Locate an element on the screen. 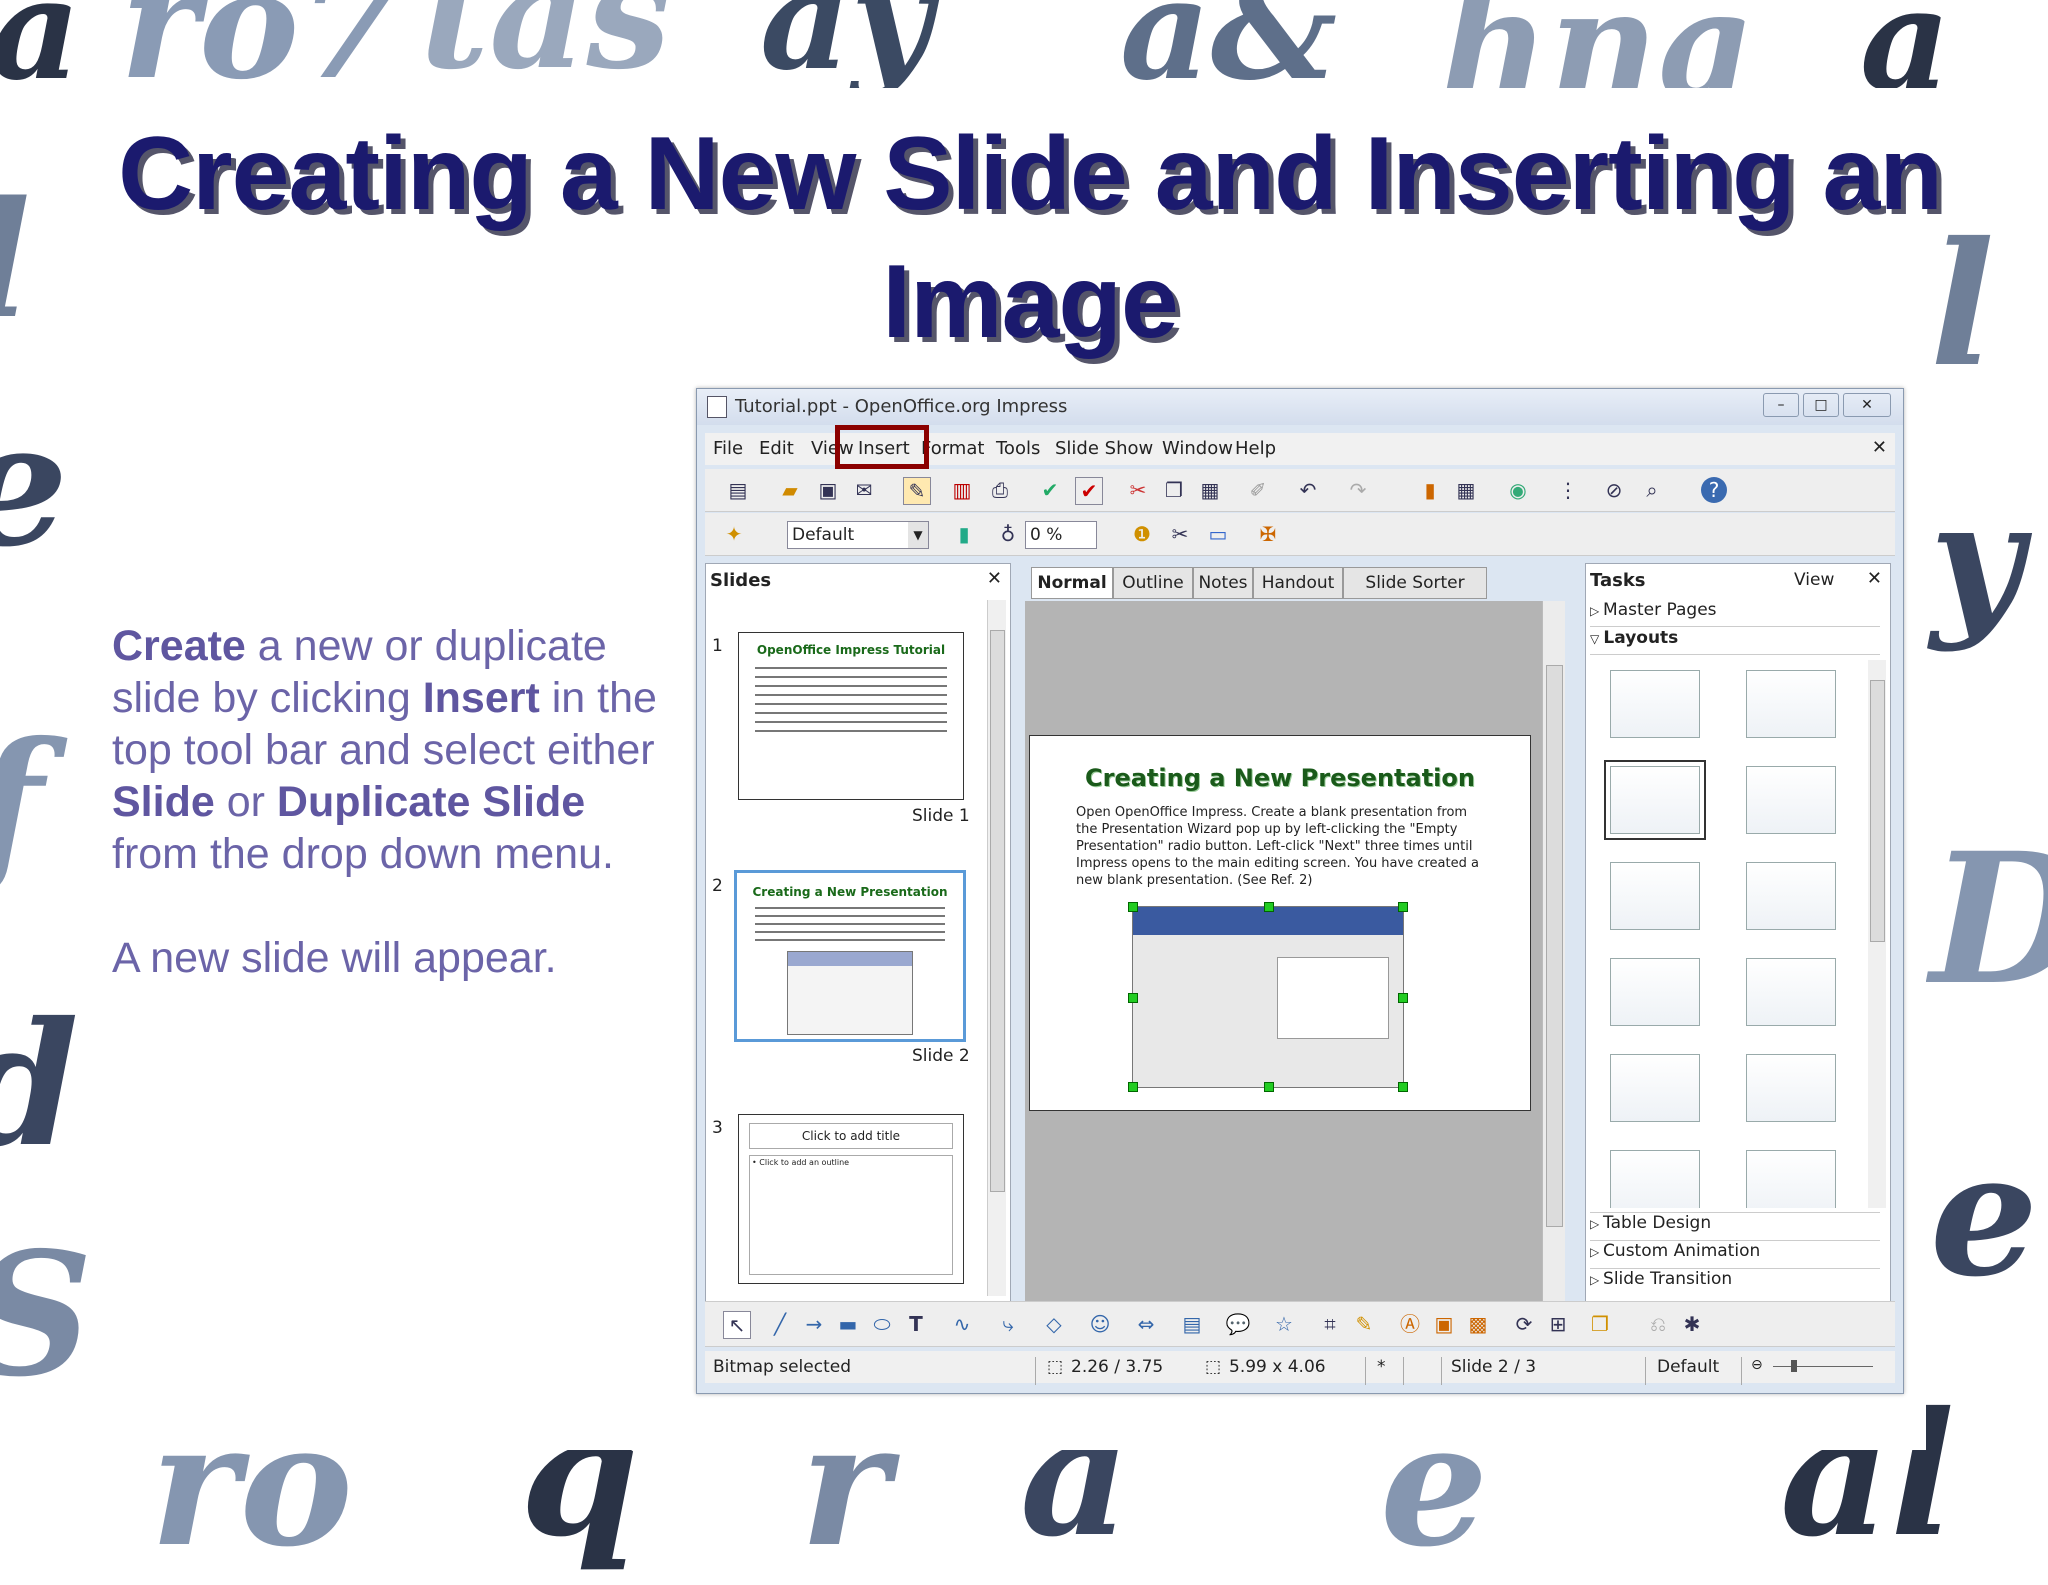 The height and width of the screenshot is (1585, 2048). tasks-view-menu: View is located at coordinates (1814, 580).